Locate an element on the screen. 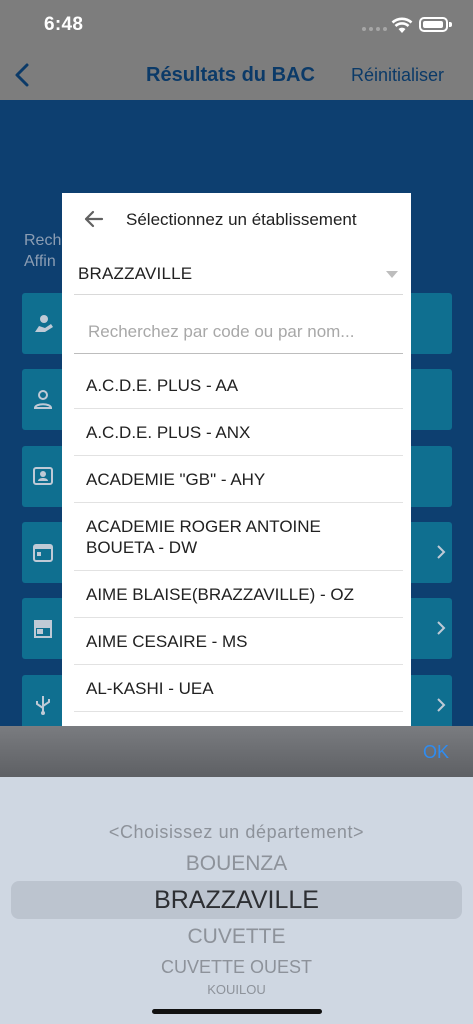 Image resolution: width=473 pixels, height=1024 pixels. status-bar: 6:48 is located at coordinates (236, 25).